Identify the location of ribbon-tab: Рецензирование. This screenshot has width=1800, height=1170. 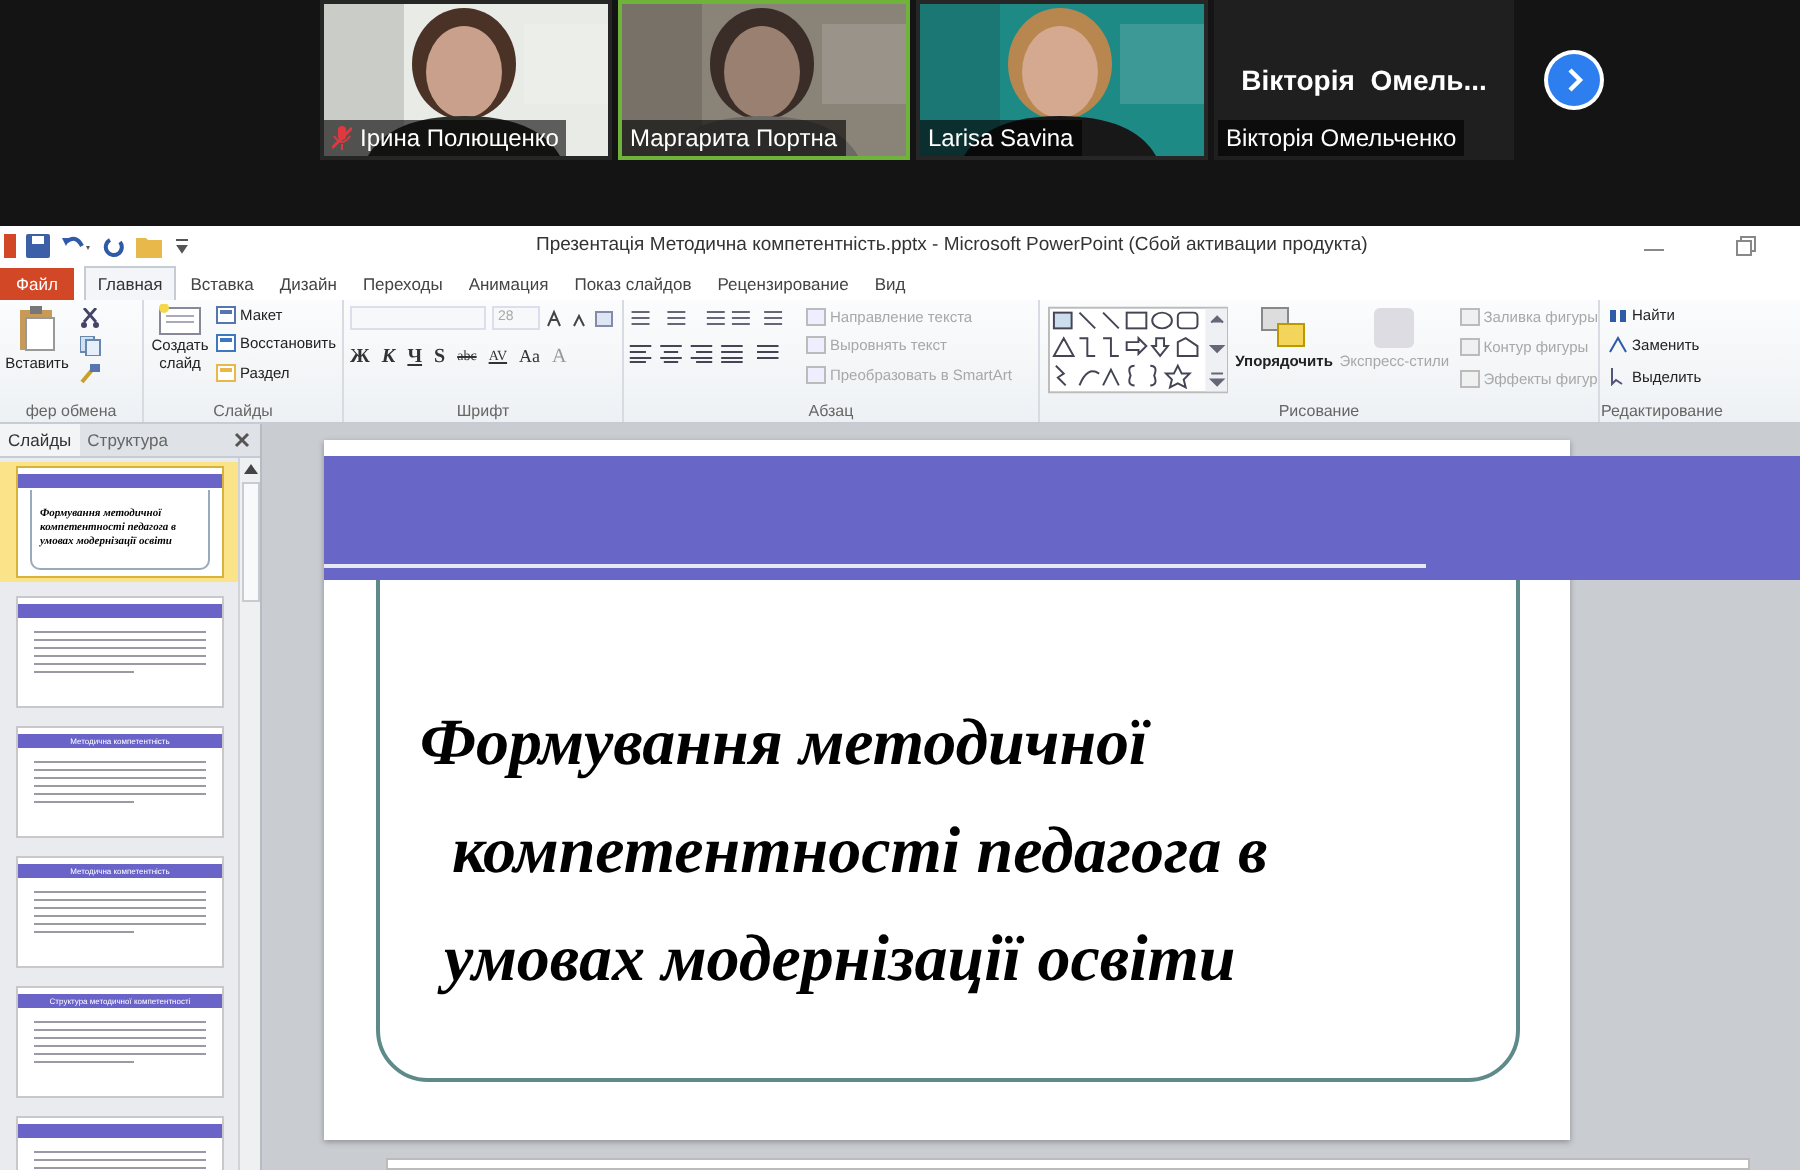
(783, 284).